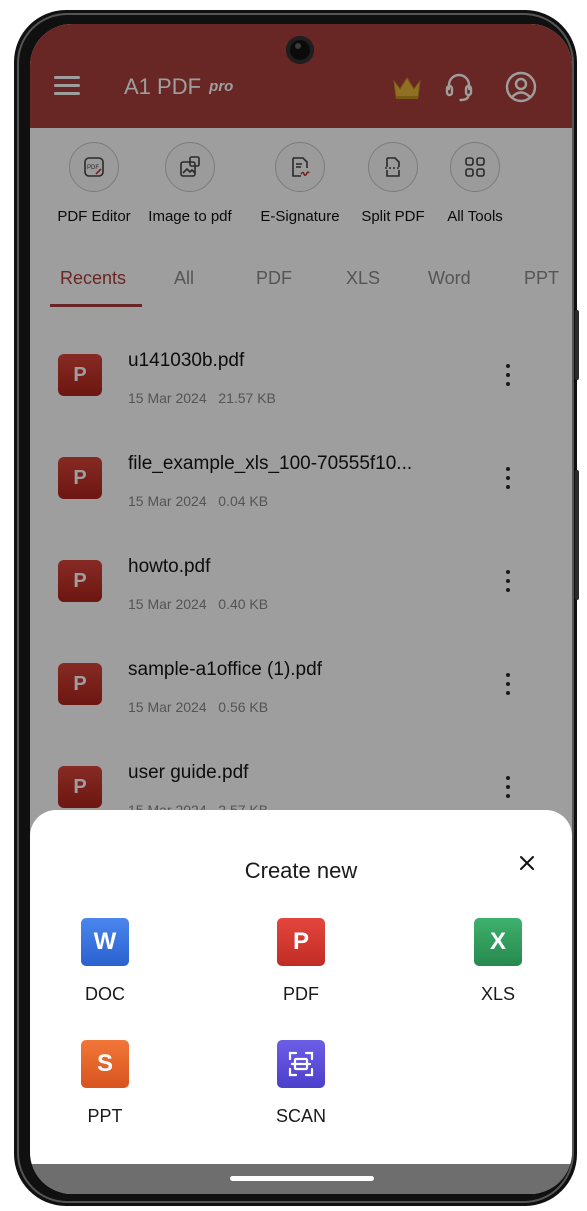  I want to click on create-label: XLS, so click(498, 994).